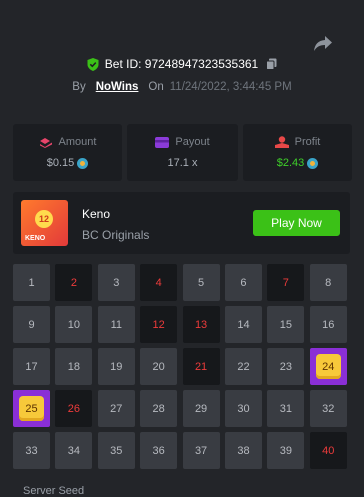 The width and height of the screenshot is (364, 497). Describe the element at coordinates (77, 142) in the screenshot. I see `amount-label: Amount` at that location.